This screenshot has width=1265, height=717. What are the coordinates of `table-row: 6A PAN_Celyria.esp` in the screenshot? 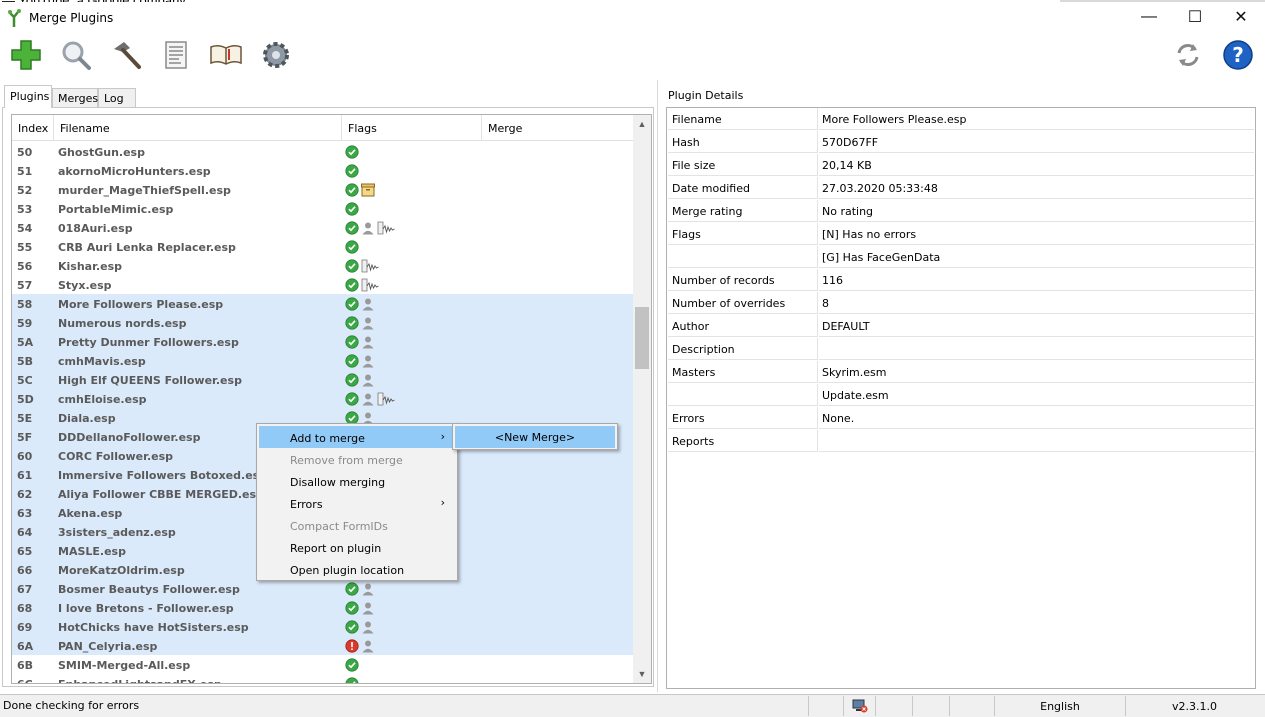 It's located at (322, 645).